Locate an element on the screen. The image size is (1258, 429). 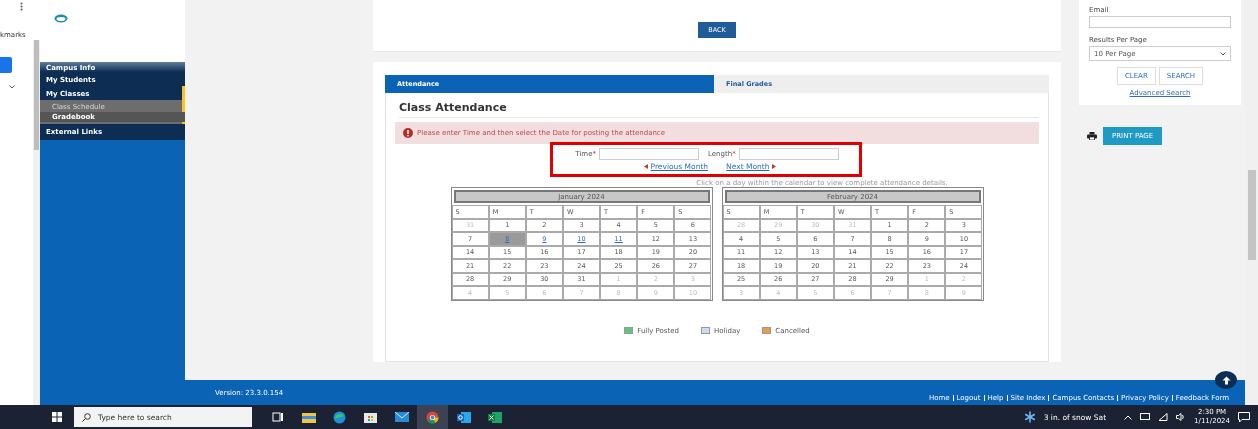
logo-icon is located at coordinates (61, 18).